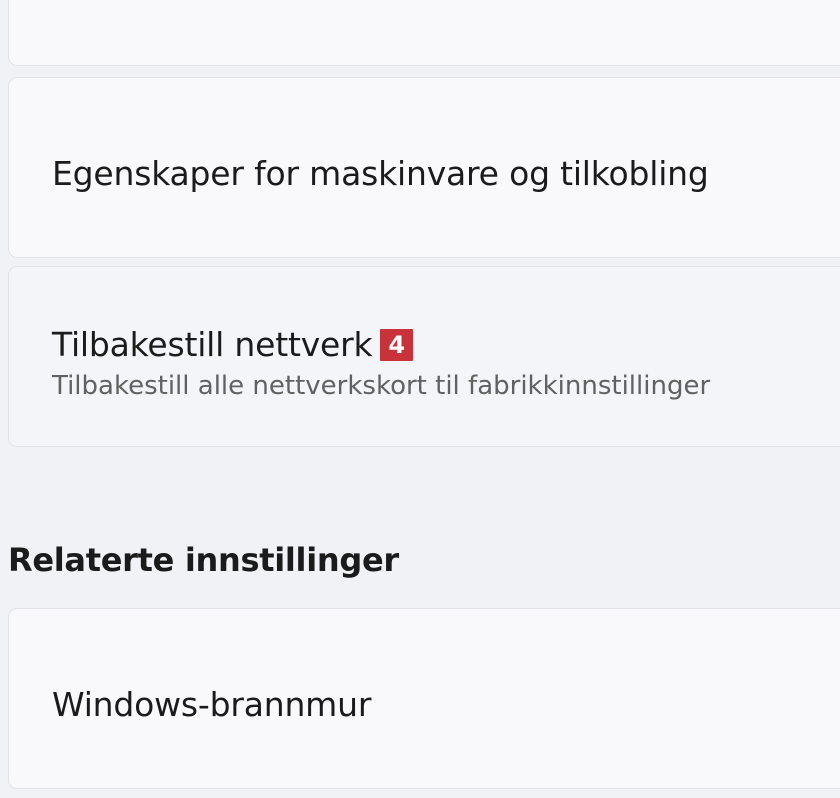 Image resolution: width=840 pixels, height=798 pixels. What do you see at coordinates (380, 173) in the screenshot?
I see `card-title: Egenskaper for maskinvare og tilkobling` at bounding box center [380, 173].